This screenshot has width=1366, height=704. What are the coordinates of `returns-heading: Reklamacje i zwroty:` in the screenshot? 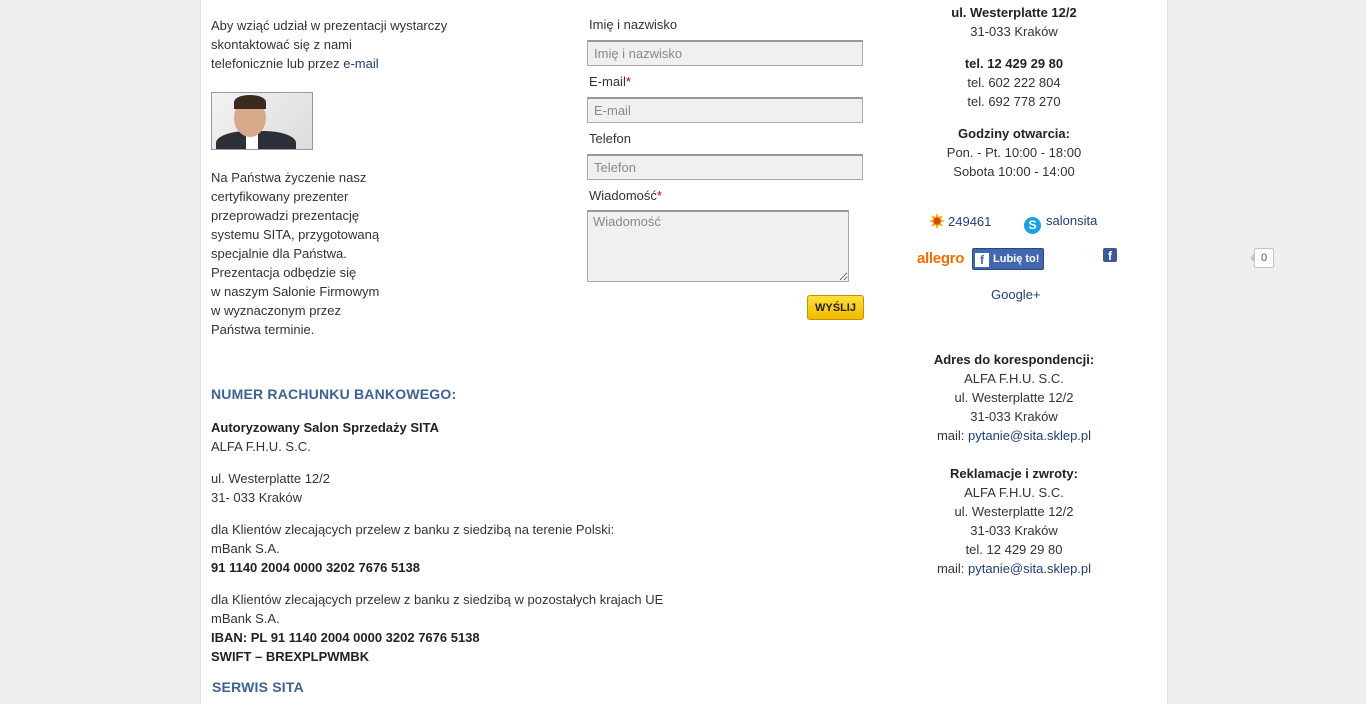 It's located at (1014, 473).